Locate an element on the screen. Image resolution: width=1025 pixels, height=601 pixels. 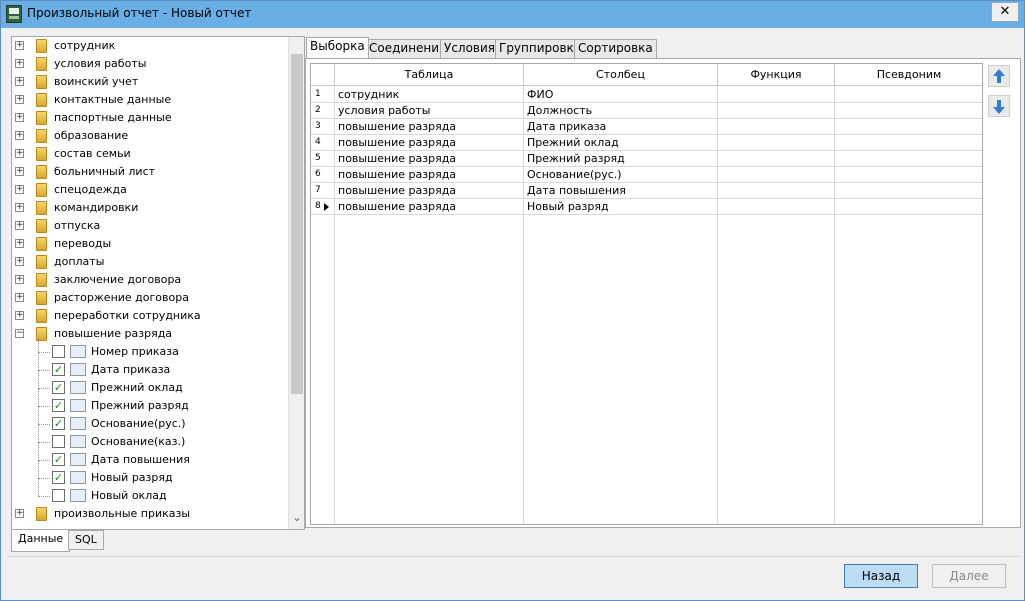
tree-folder: + спецодежда is located at coordinates (150, 190).